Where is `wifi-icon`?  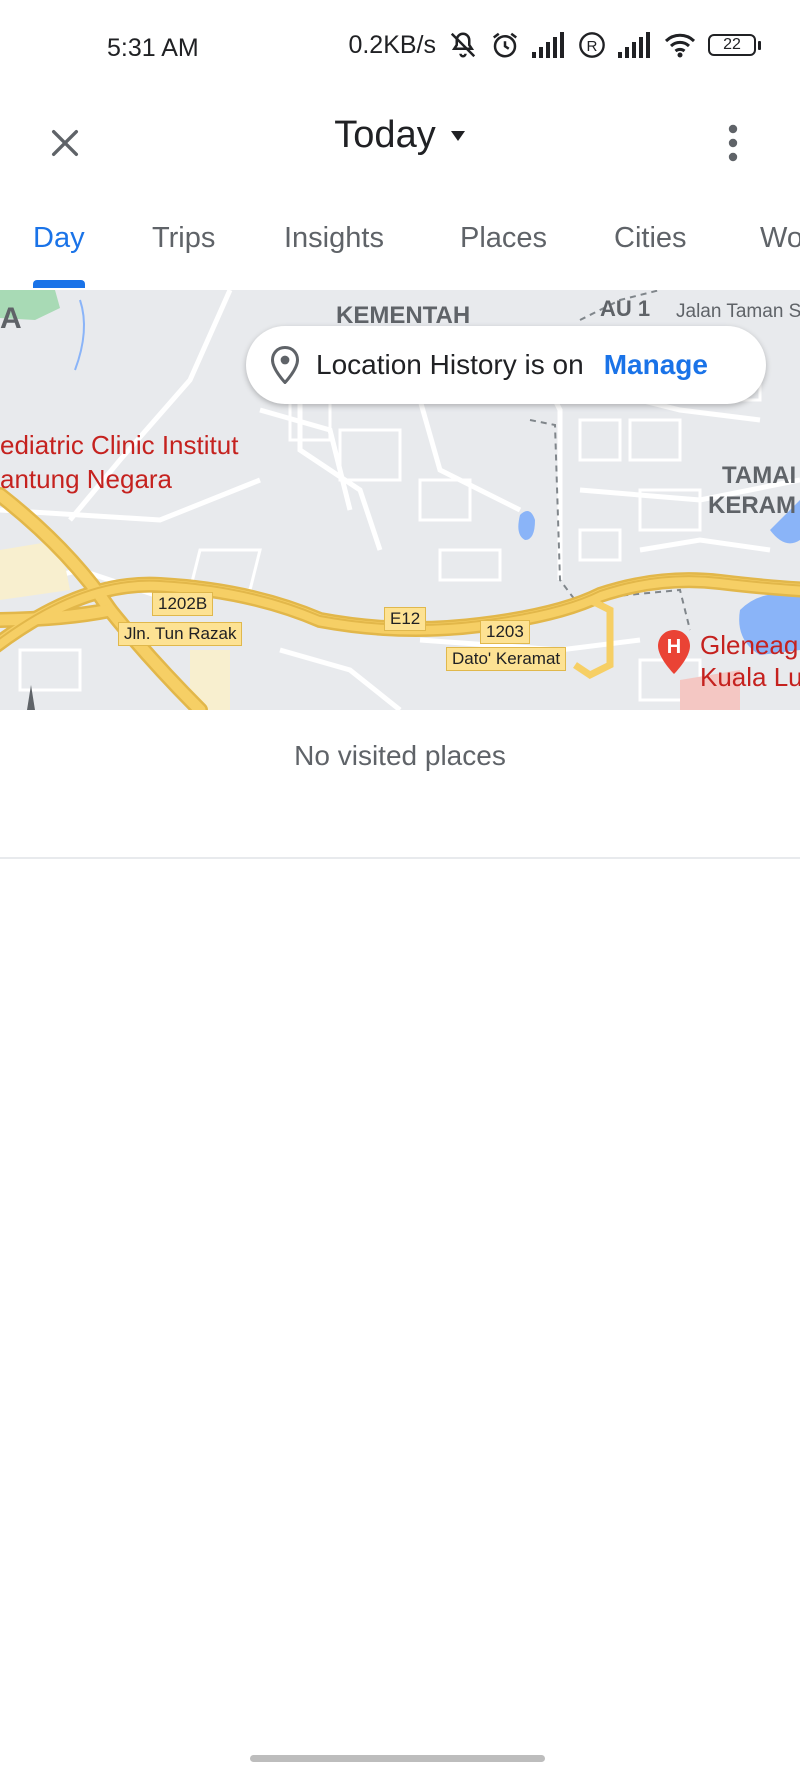 wifi-icon is located at coordinates (680, 45).